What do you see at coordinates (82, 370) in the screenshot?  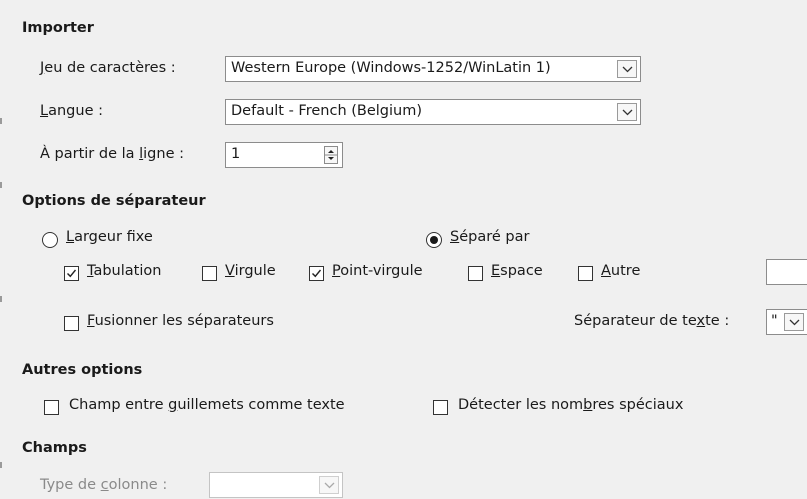 I see `other-options-title: Autres options` at bounding box center [82, 370].